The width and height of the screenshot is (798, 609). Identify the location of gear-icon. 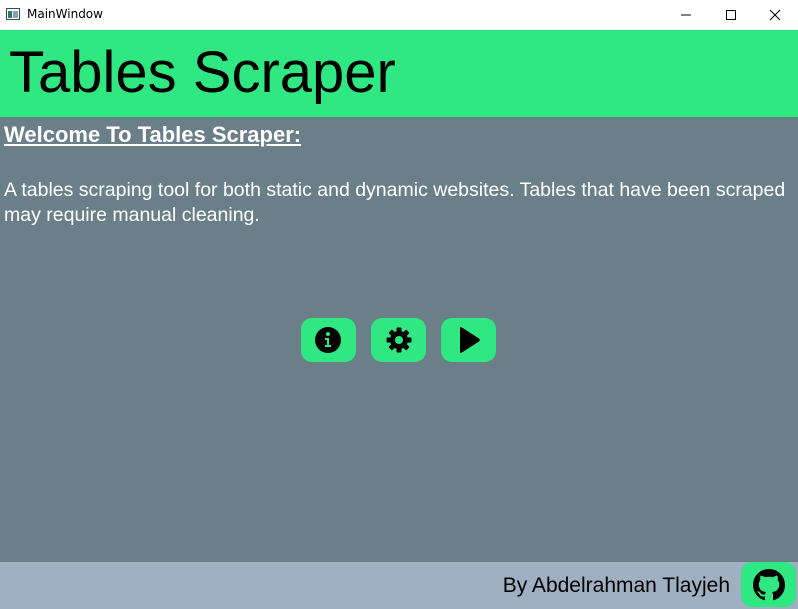
(399, 340).